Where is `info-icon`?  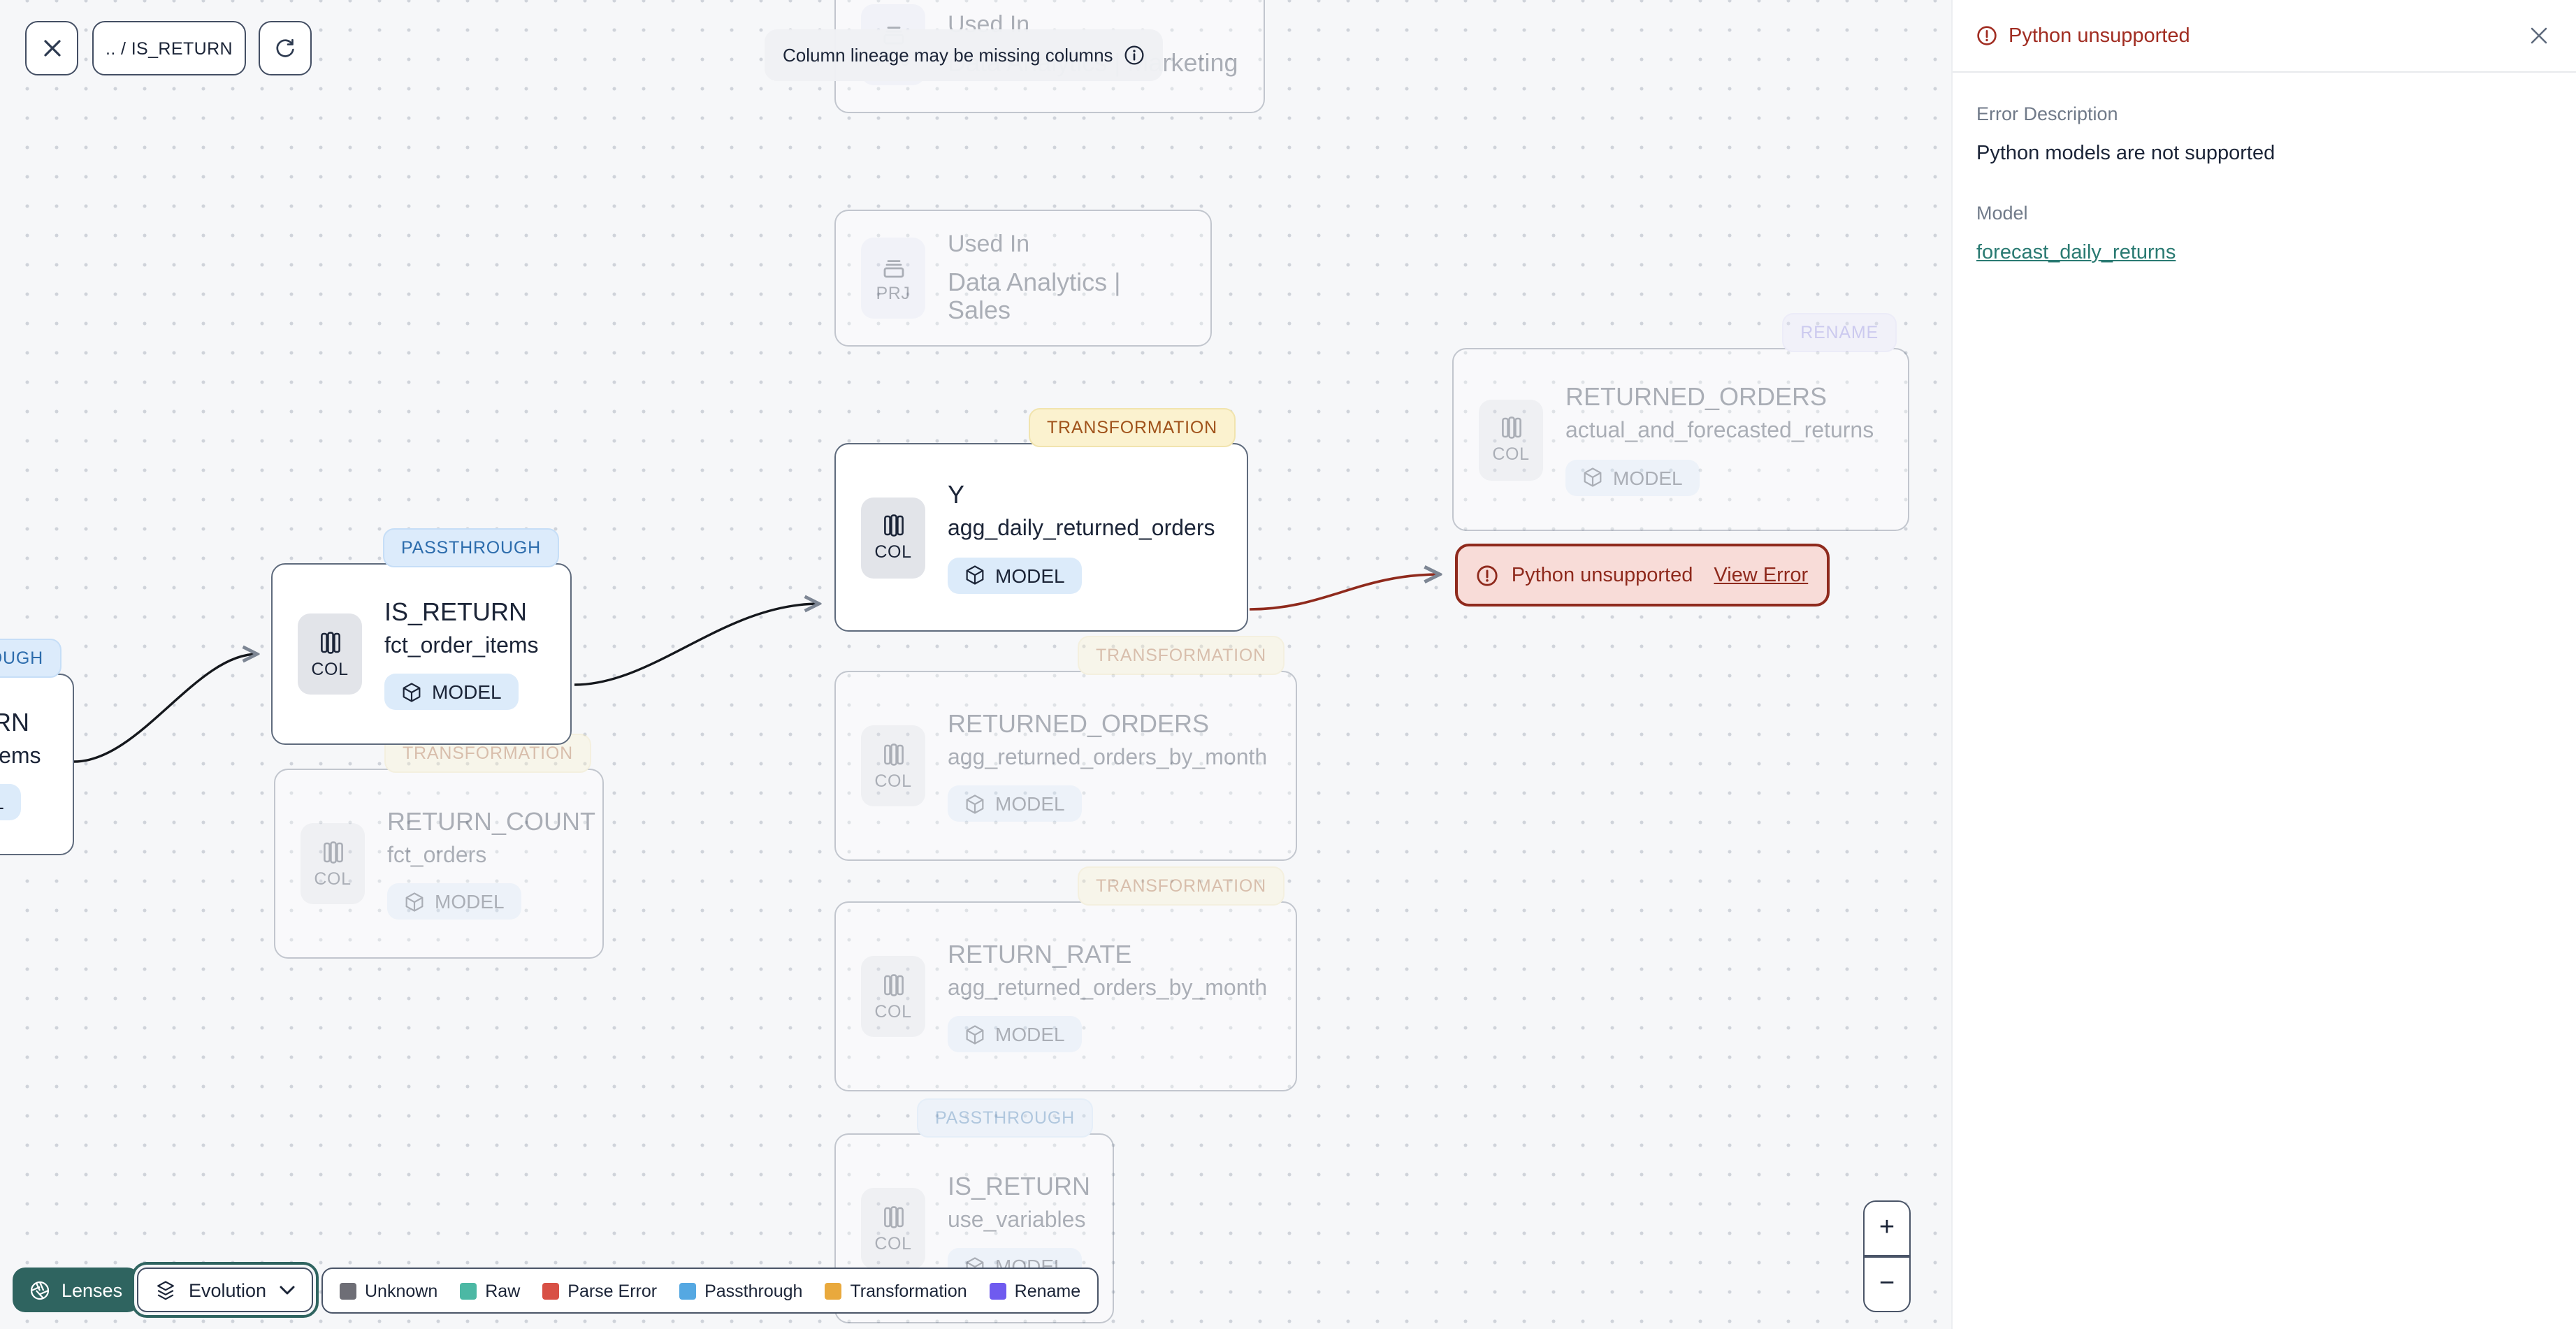
info-icon is located at coordinates (1134, 55).